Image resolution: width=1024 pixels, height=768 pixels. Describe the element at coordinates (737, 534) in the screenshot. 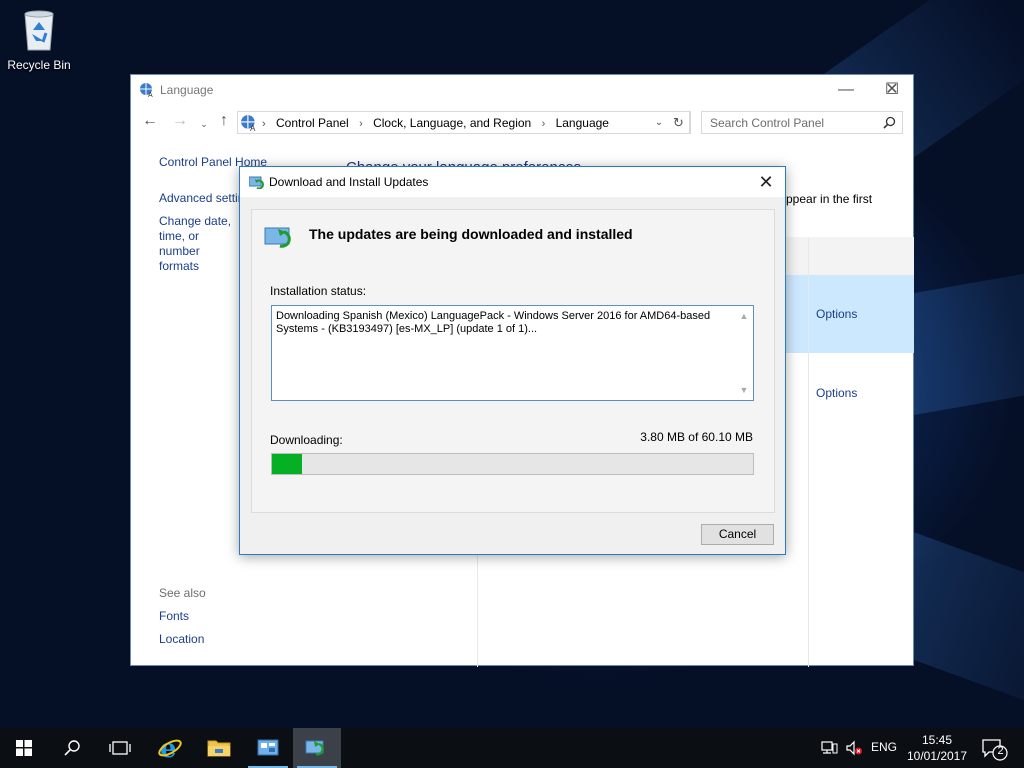

I see `cancel-button: Cancel` at that location.